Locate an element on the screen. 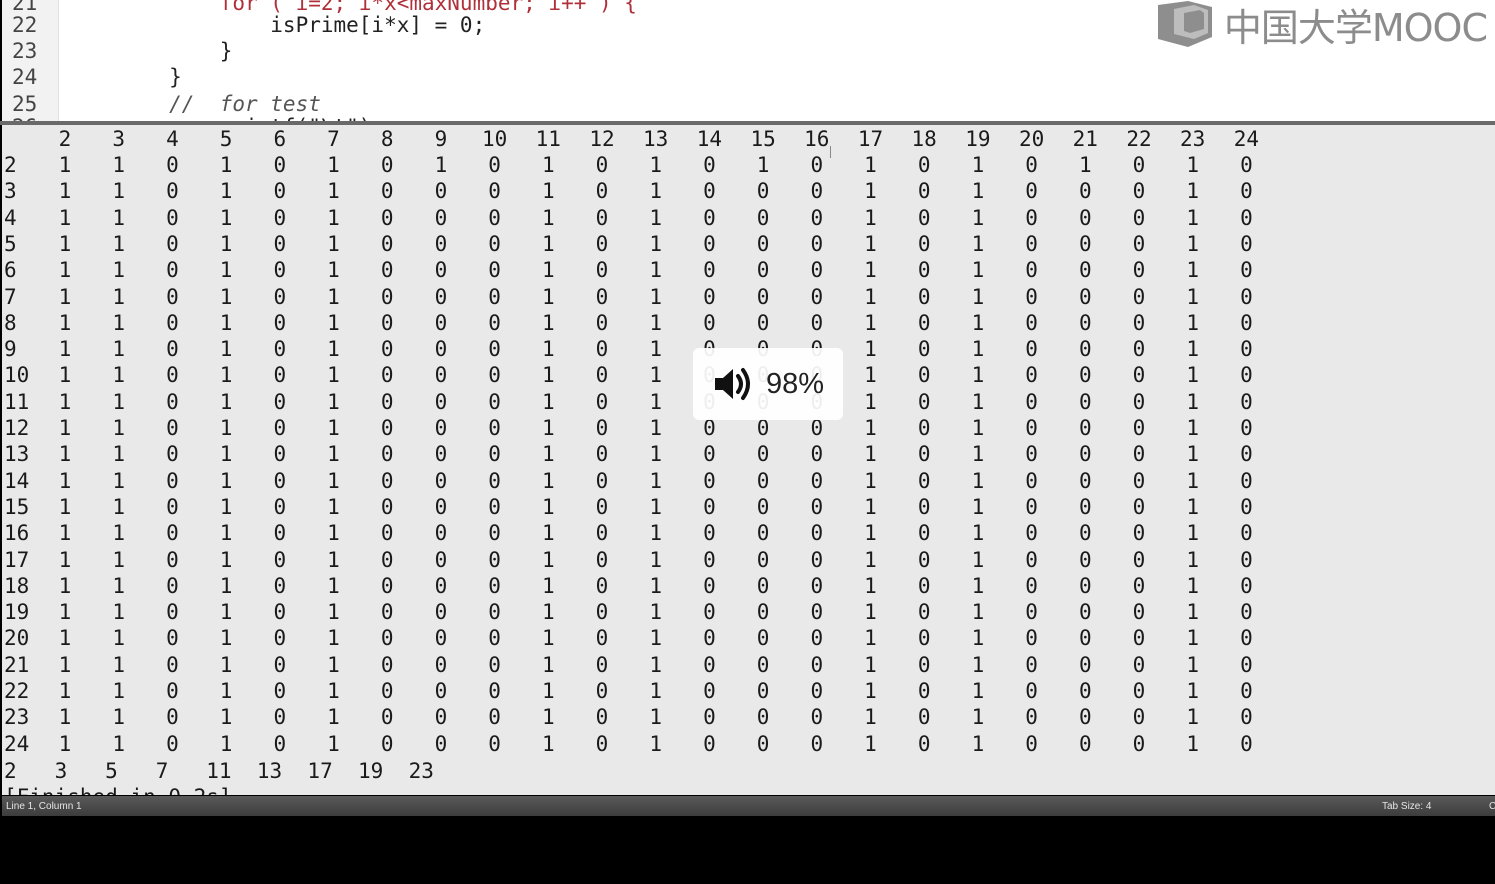 This screenshot has width=1495, height=884. row-label: 24 is located at coordinates (17, 743).